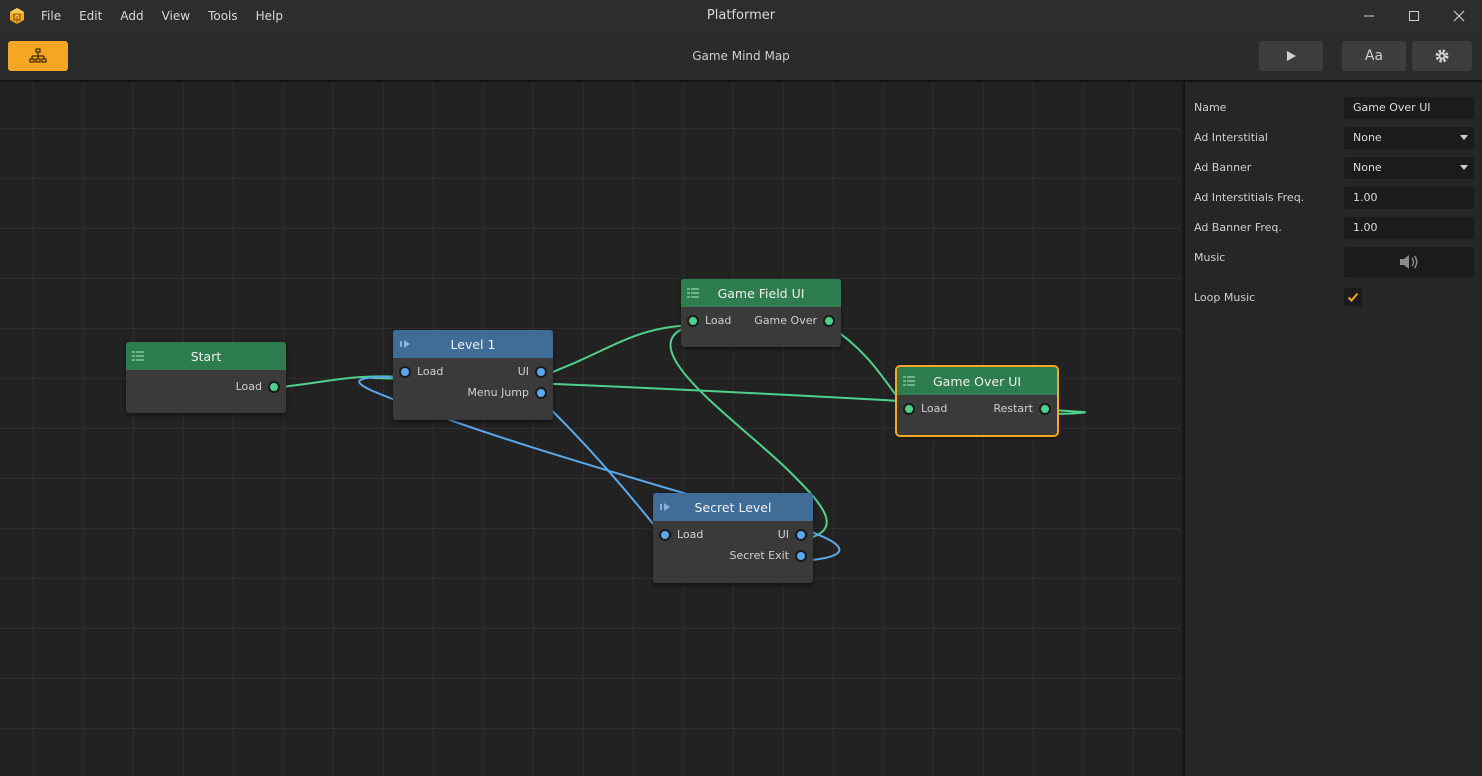 This screenshot has width=1482, height=776. Describe the element at coordinates (498, 392) in the screenshot. I see `port-label-menu-jump: Menu Jump` at that location.